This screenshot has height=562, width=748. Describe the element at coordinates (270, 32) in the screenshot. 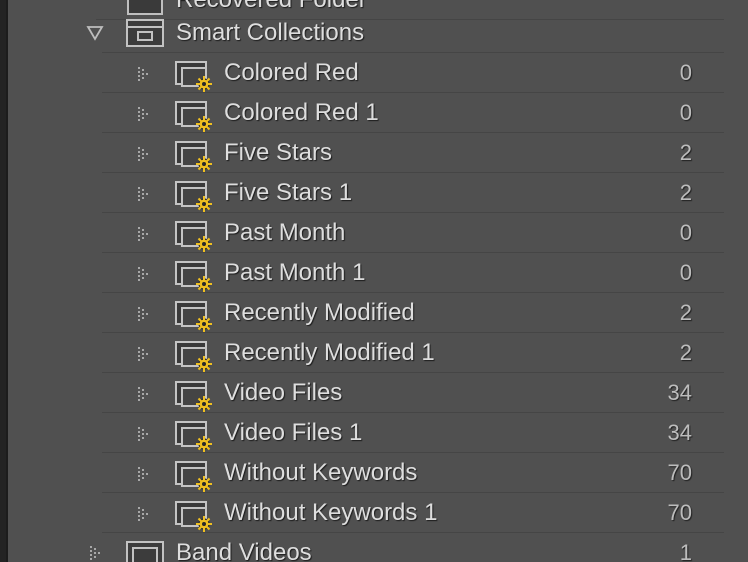

I see `collection-set-label: Smart Collections` at that location.